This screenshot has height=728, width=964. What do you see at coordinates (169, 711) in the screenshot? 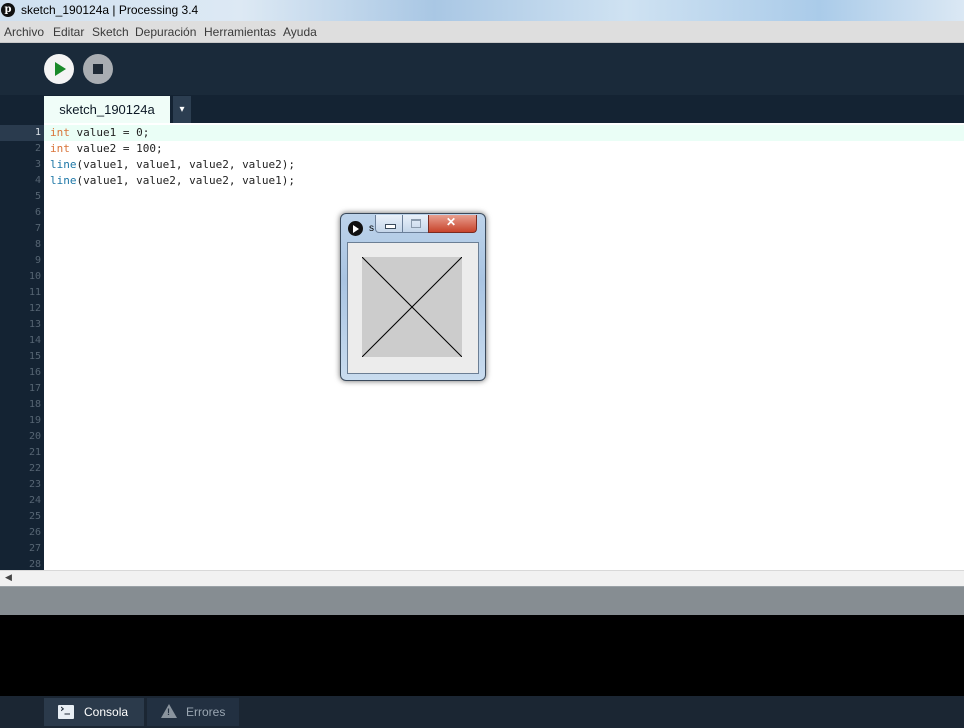
I see `warning-icon` at bounding box center [169, 711].